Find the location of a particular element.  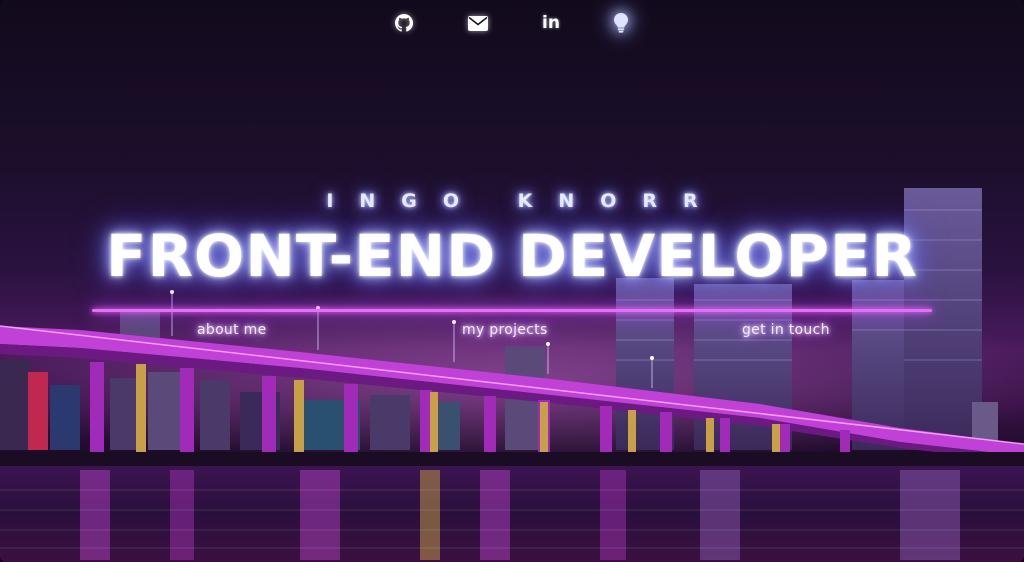

nav-about-me-link: about me is located at coordinates (232, 330).